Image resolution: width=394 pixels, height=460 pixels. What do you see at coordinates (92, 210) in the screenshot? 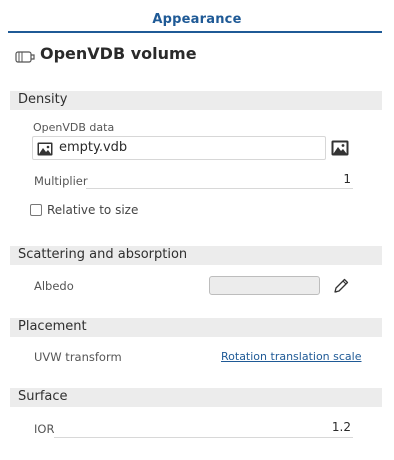
I see `relative-to-size-label: Relative to size` at bounding box center [92, 210].